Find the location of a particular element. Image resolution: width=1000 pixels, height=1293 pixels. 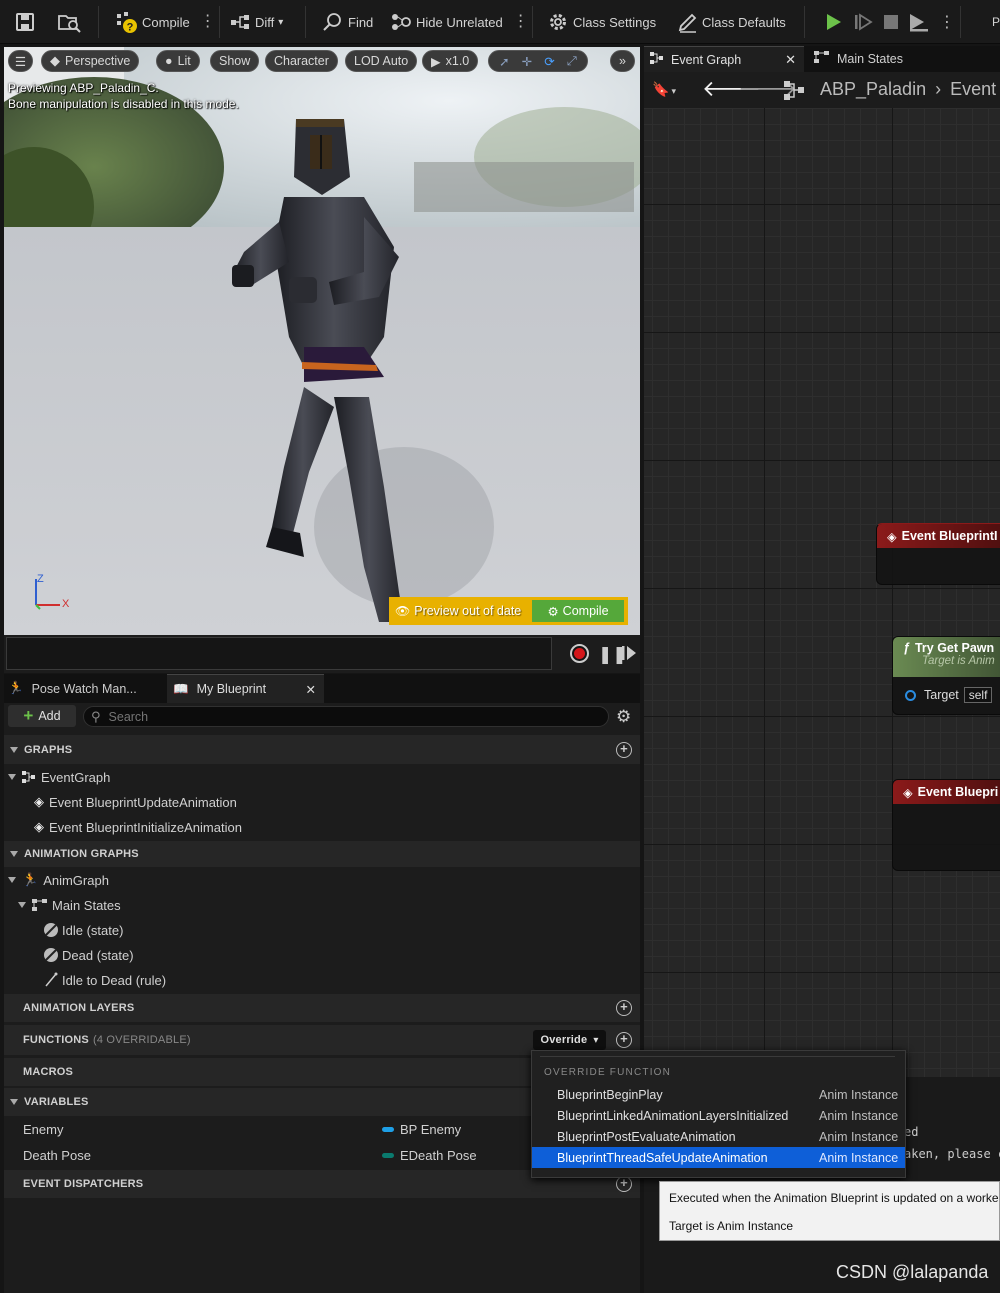

event-blueprint-initialize-node: ◈ Event BlueprintI is located at coordinates (938, 554).